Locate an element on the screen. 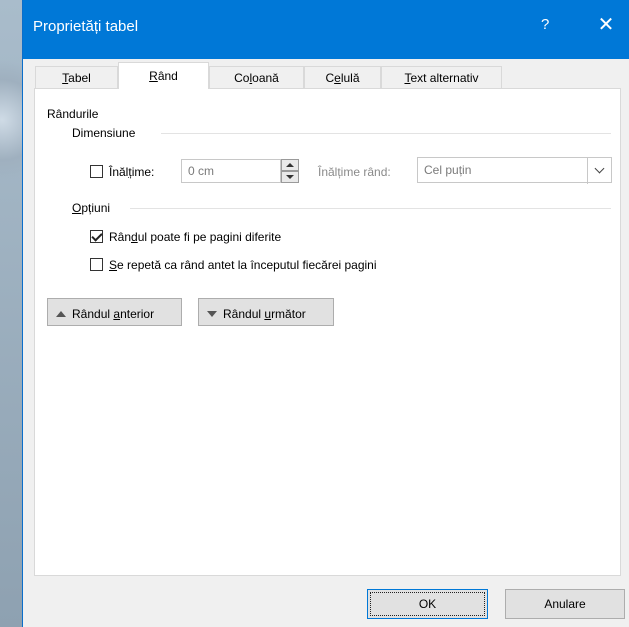  previous-row-label: Rândul anterior is located at coordinates (113, 314).